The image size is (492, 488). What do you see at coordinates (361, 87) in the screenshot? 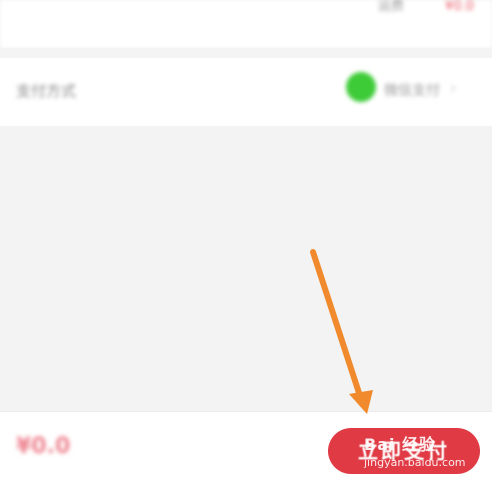
I see `wechat-pay-icon` at bounding box center [361, 87].